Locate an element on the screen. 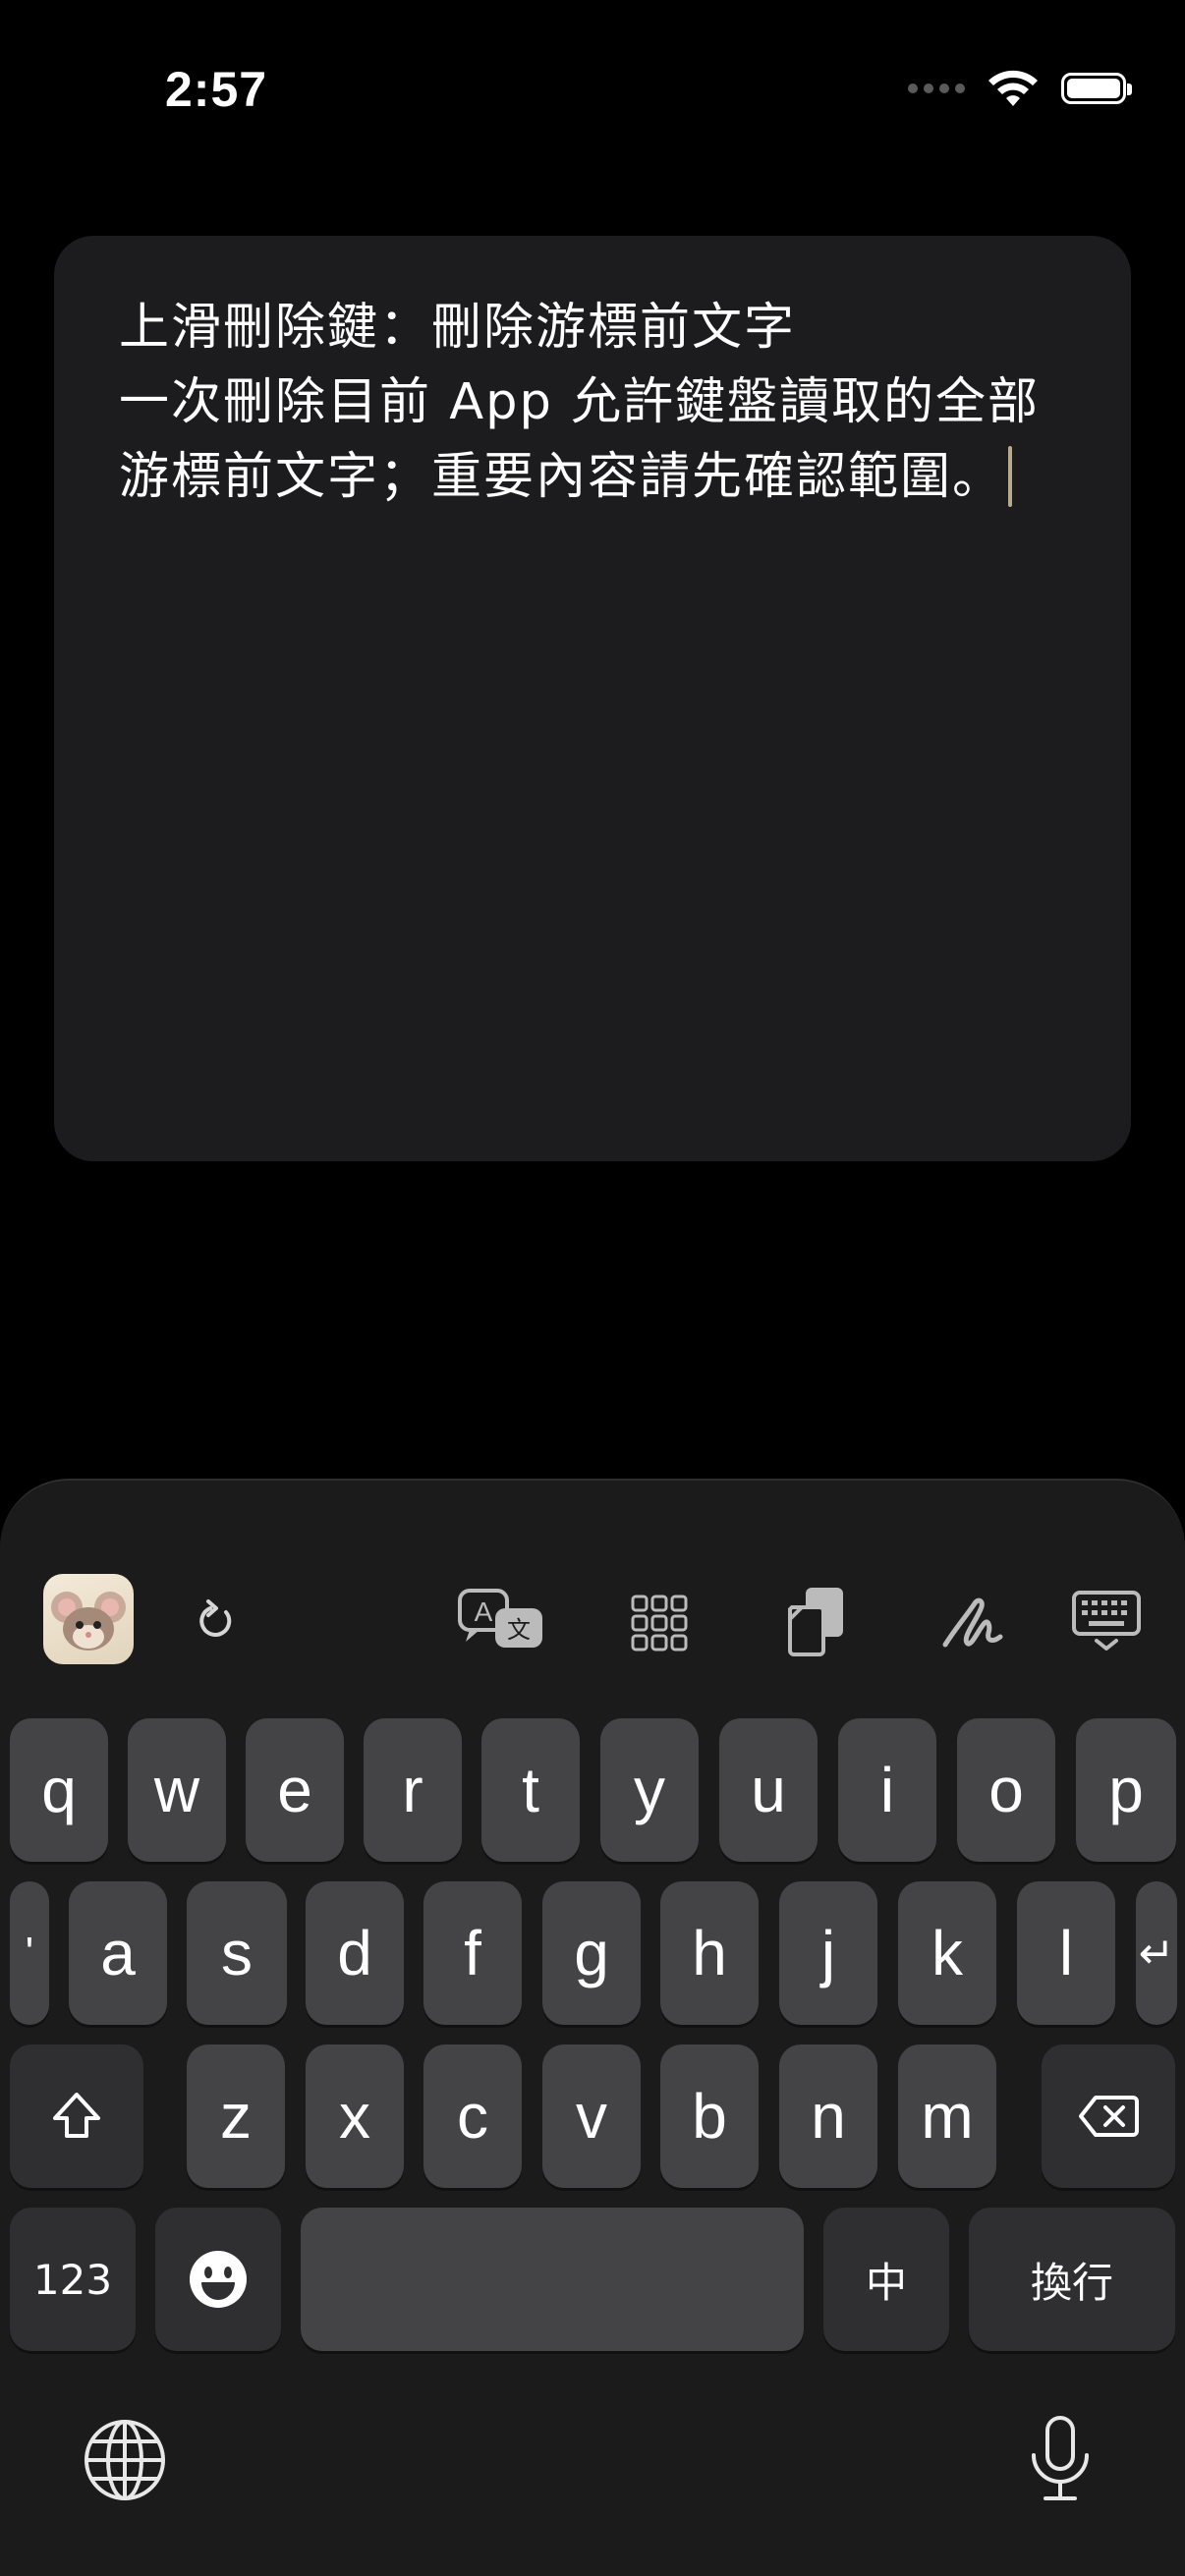  return-symbol-key: ↵ is located at coordinates (1157, 1953).